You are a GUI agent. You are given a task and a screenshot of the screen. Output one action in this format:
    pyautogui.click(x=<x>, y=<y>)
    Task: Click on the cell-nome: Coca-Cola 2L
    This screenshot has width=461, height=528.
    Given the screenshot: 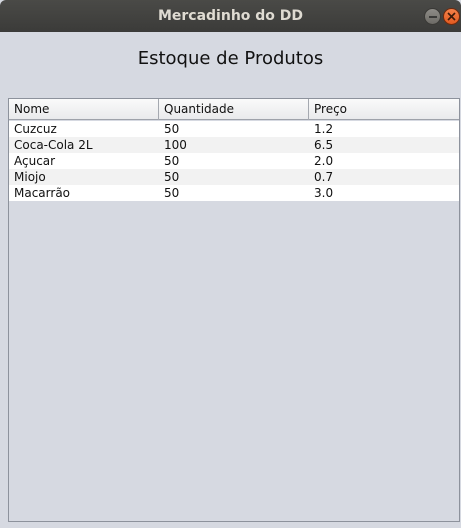 What is the action you would take?
    pyautogui.click(x=84, y=145)
    